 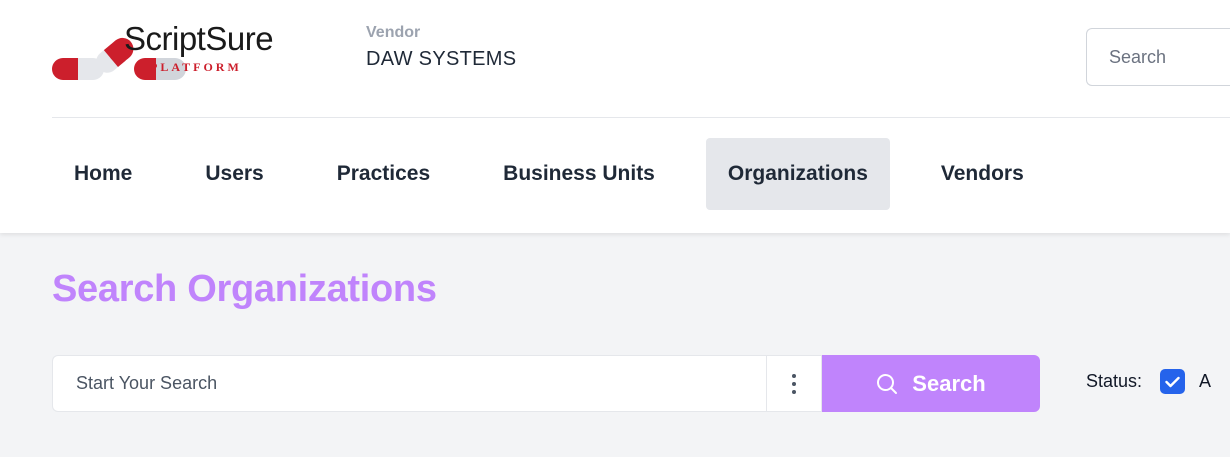 What do you see at coordinates (441, 59) in the screenshot?
I see `vendor-name: DAW SYSTEMS` at bounding box center [441, 59].